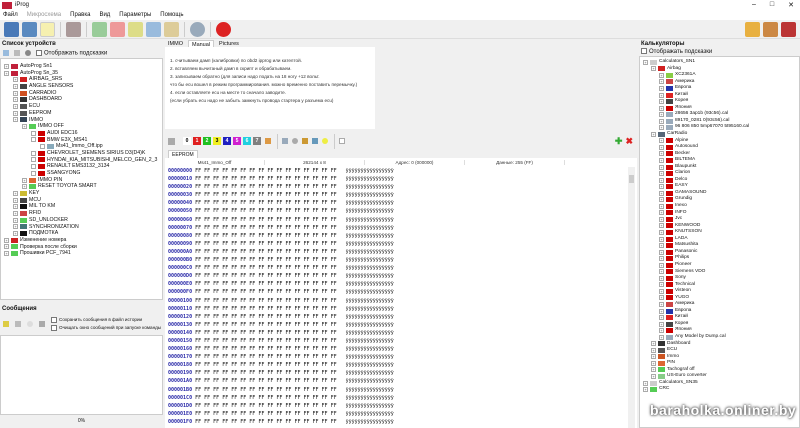 This screenshot has width=800, height=428. Describe the element at coordinates (772, 5) in the screenshot. I see `maximize-button: □` at that location.